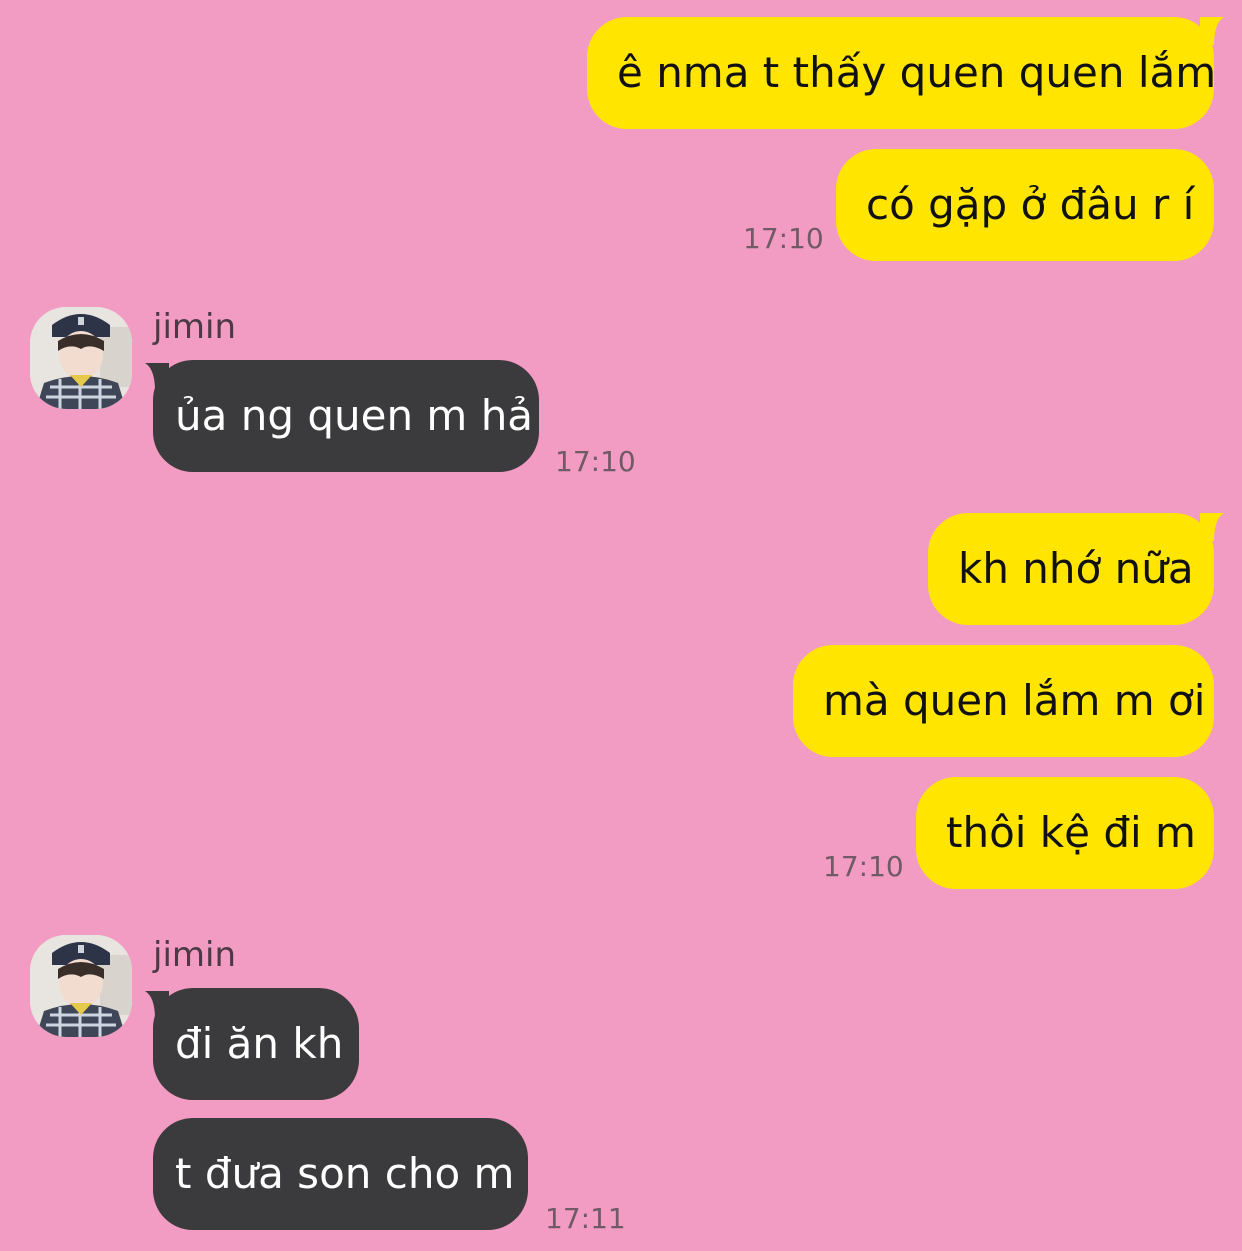  Describe the element at coordinates (901, 73) in the screenshot. I see `message-bubble-outgoing: ê nma t thấy quen quen lắm` at that location.